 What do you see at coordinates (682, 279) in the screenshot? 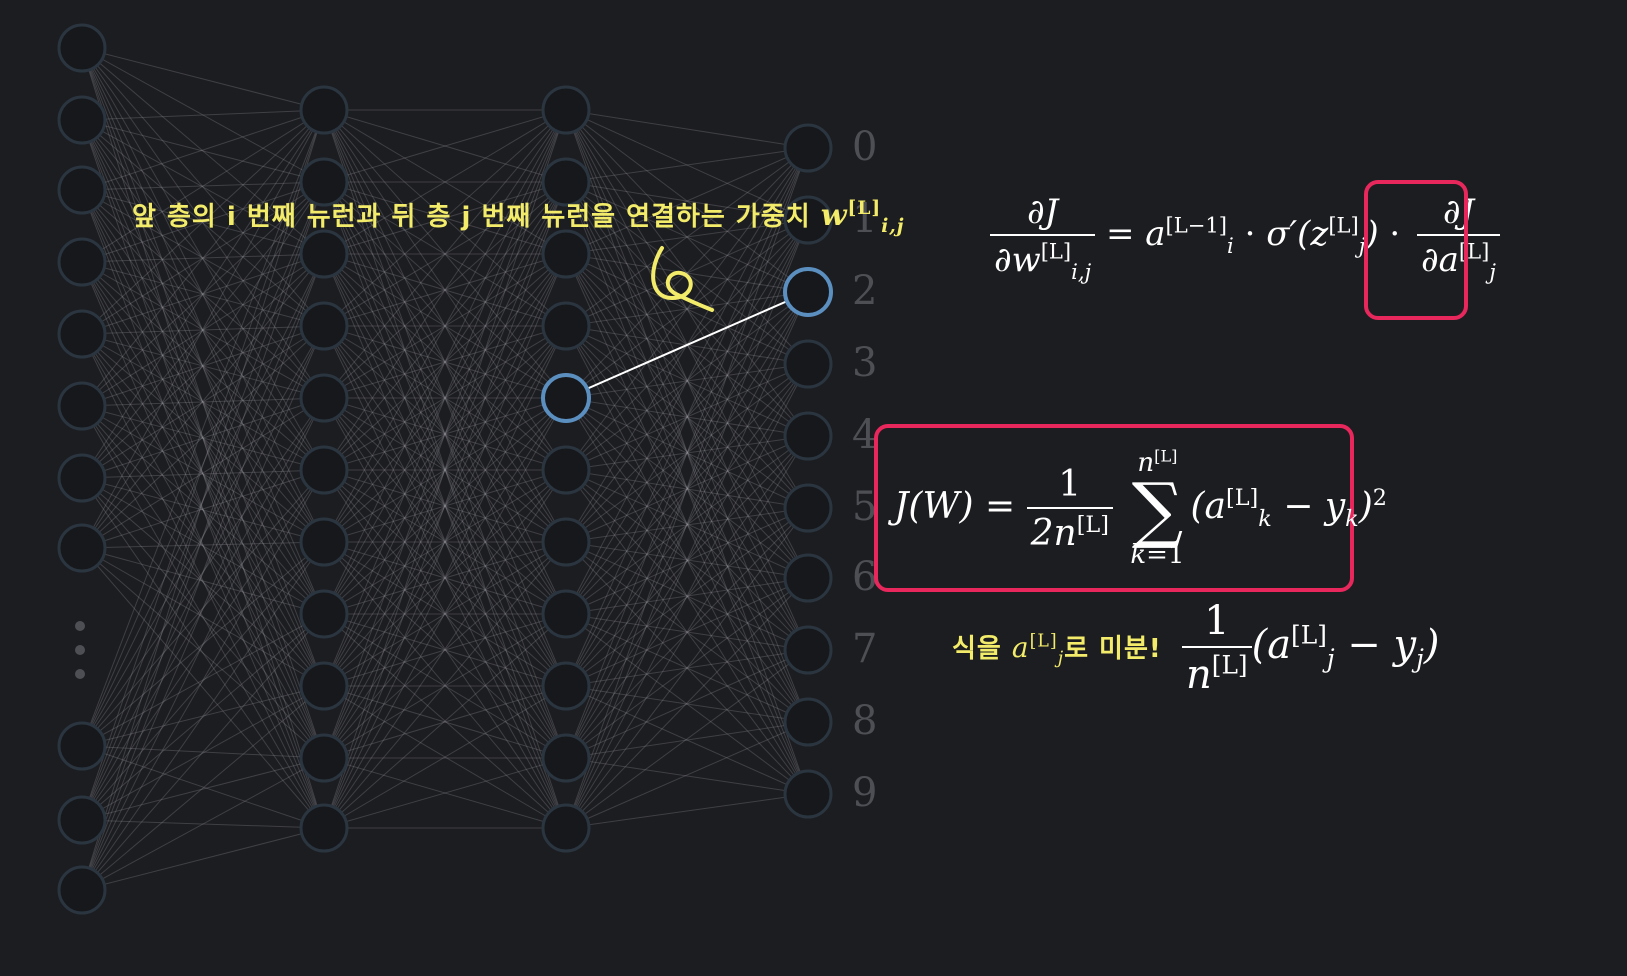
I see `annotation-arrow-icon` at bounding box center [682, 279].